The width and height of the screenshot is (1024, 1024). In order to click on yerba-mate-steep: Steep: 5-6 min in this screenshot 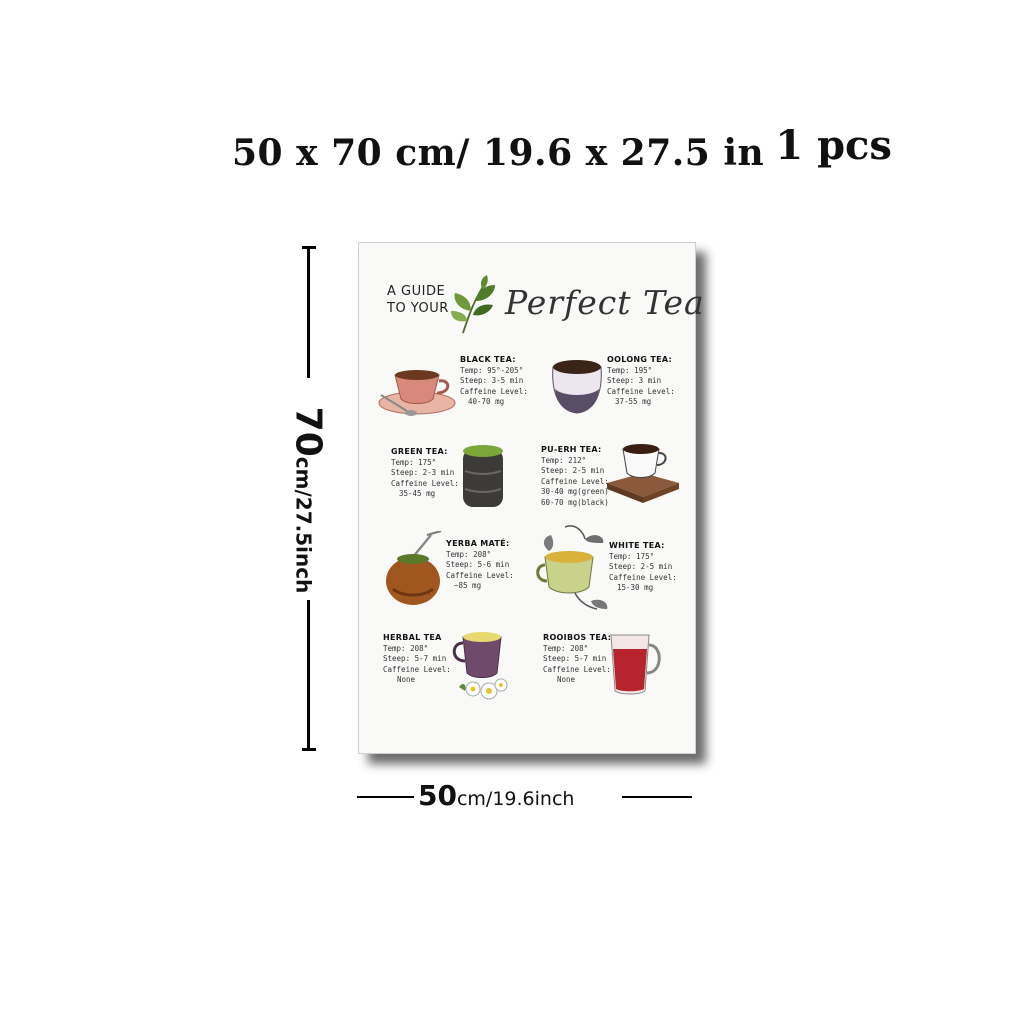, I will do `click(478, 564)`.